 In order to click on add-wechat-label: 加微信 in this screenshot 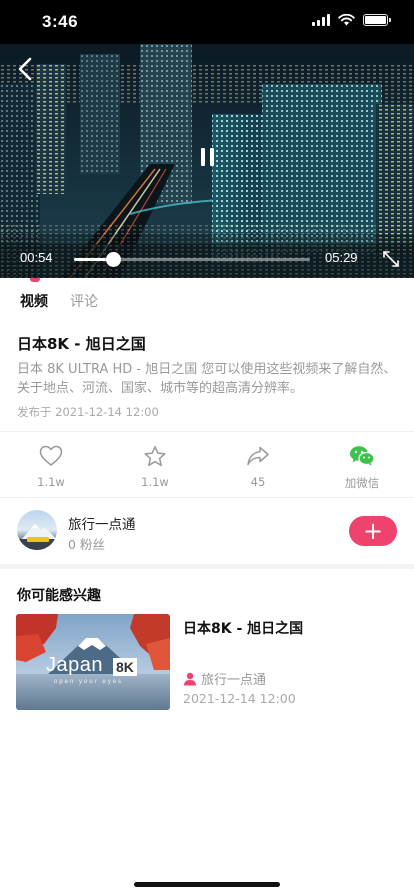, I will do `click(362, 483)`.